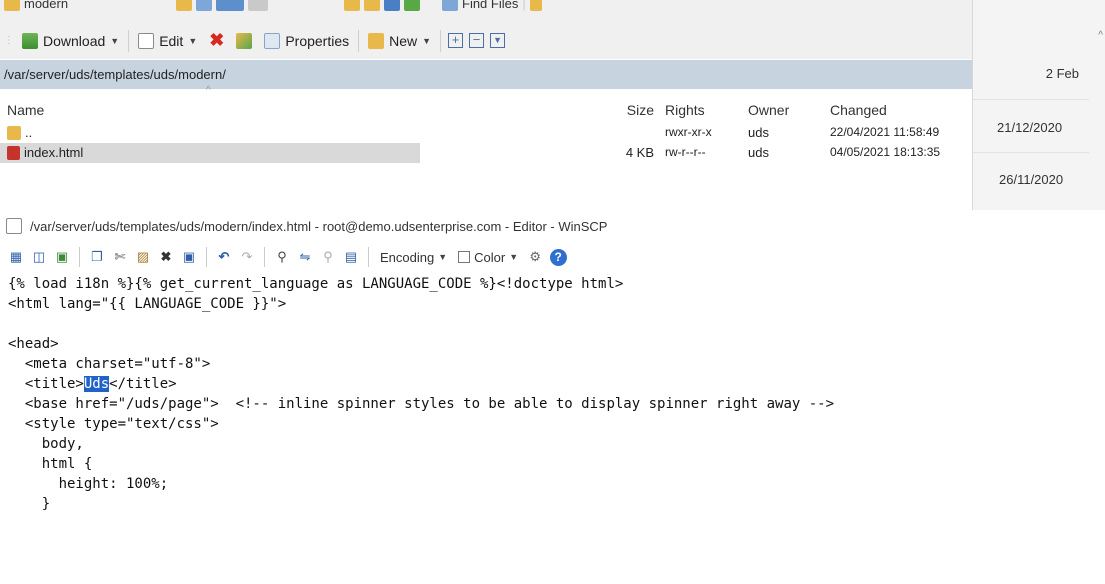 The image size is (1105, 584). Describe the element at coordinates (1100, 35) in the screenshot. I see `scroll-up-arrow-icon: ^` at that location.